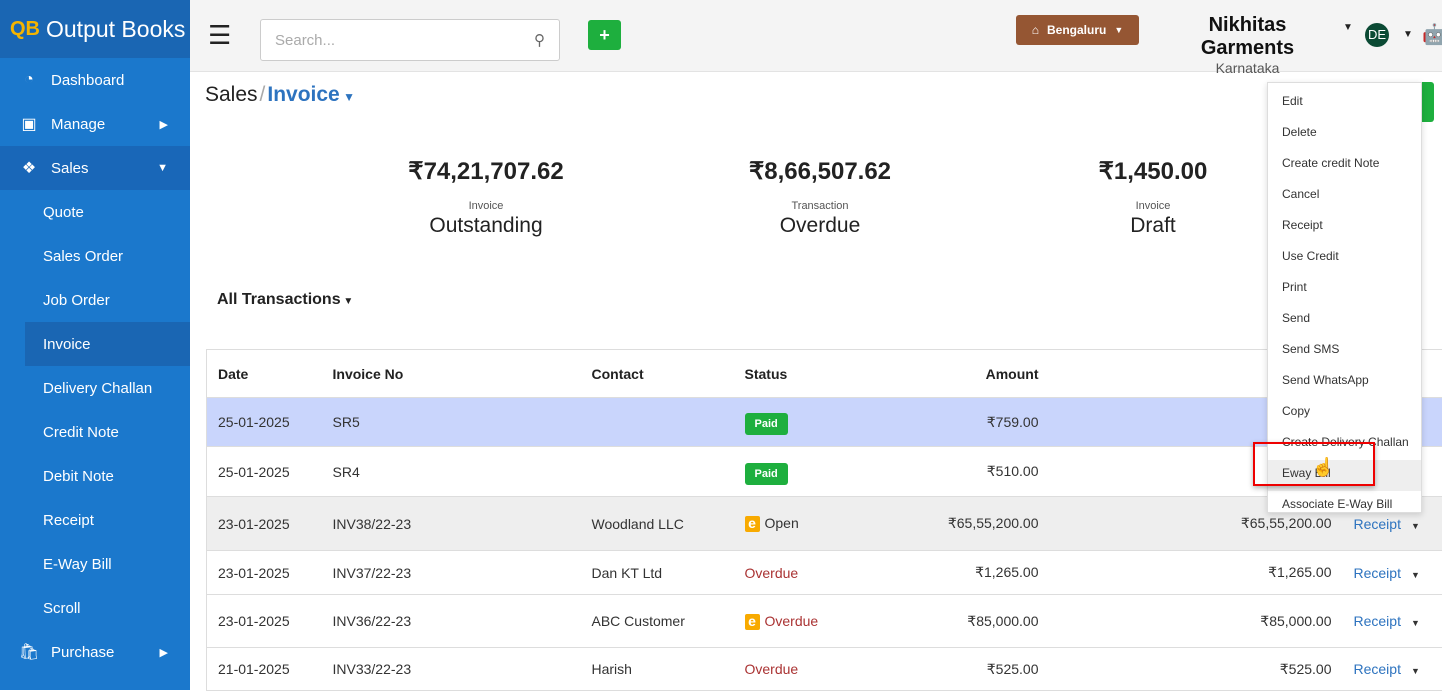 The image size is (1442, 691). What do you see at coordinates (270, 374) in the screenshot?
I see `col-date: Date` at bounding box center [270, 374].